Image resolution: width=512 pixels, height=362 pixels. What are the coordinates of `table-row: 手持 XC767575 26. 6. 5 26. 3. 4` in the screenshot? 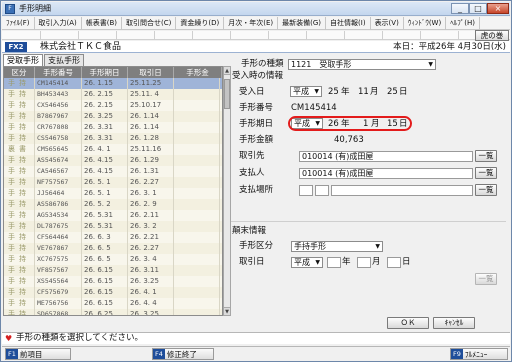 It's located at (113, 259).